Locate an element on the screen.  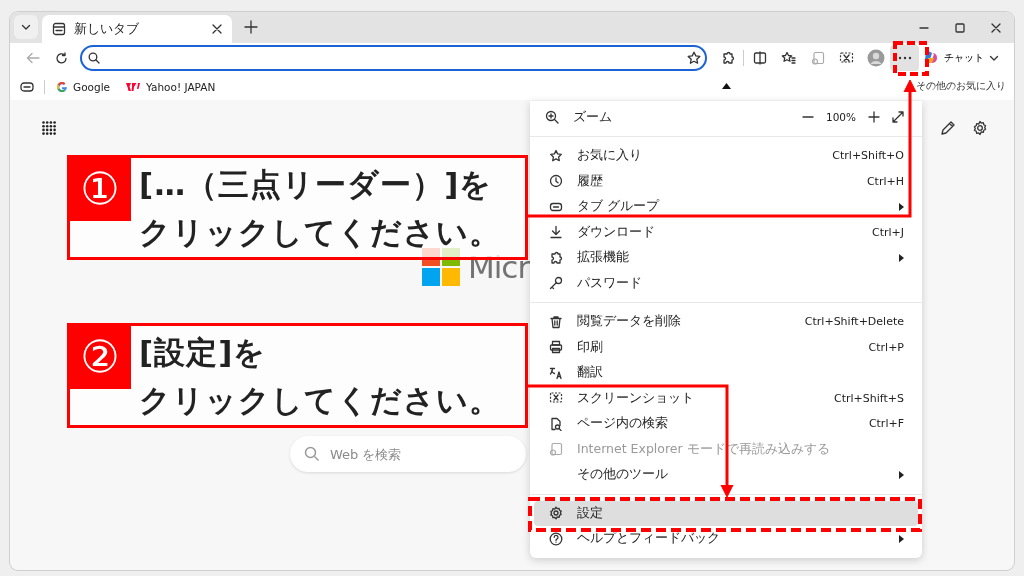
history-icon is located at coordinates (555, 181).